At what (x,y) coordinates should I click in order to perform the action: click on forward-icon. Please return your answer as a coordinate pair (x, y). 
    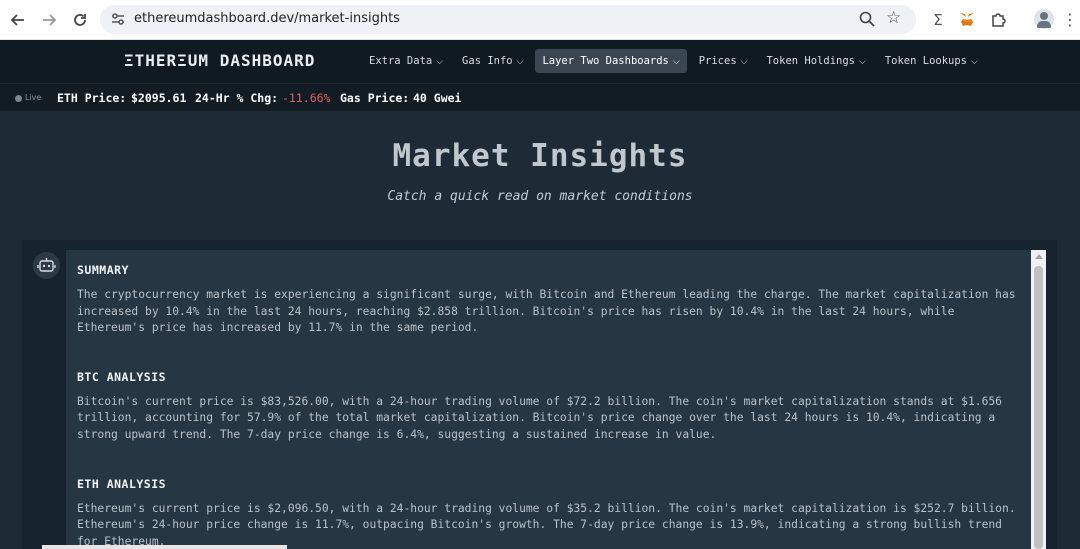
    Looking at the image, I should click on (49, 20).